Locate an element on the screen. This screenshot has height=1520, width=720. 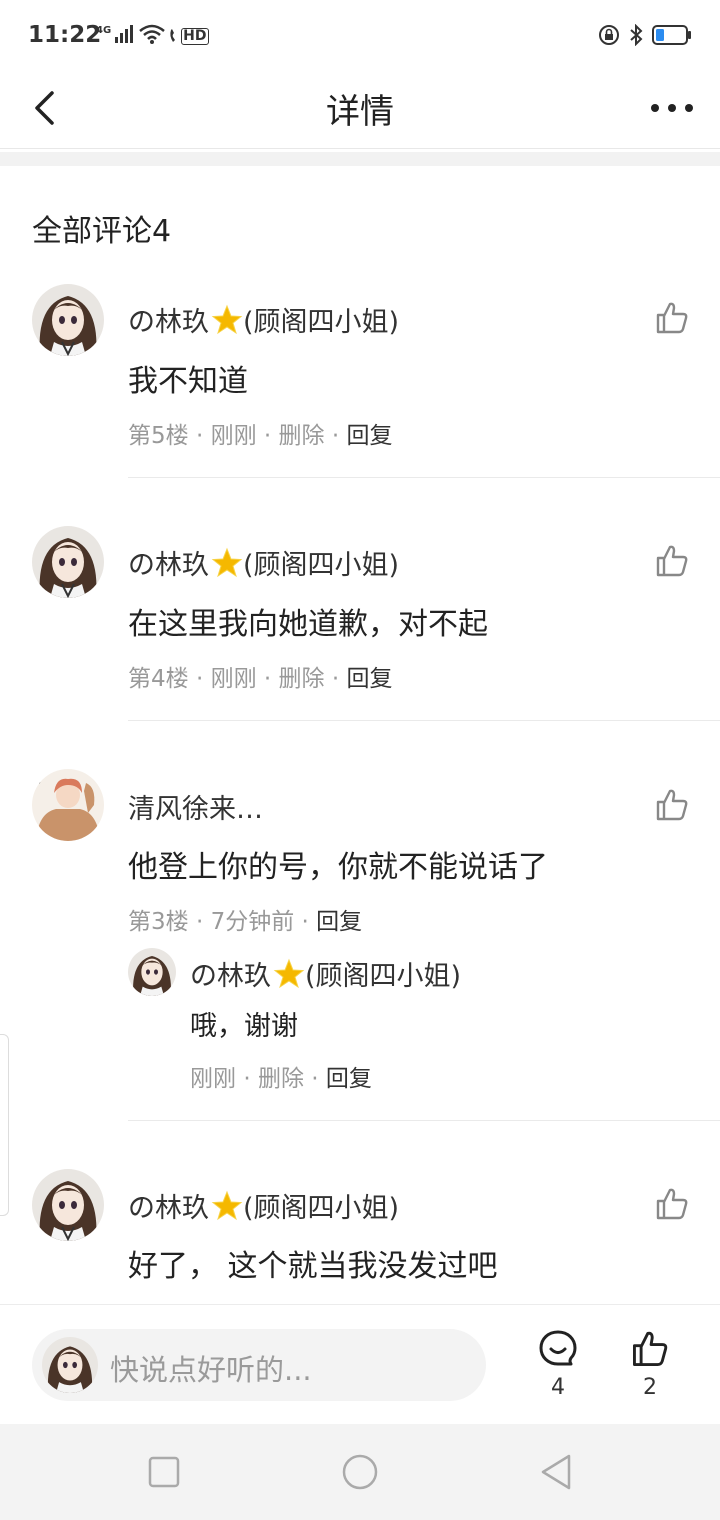
like-post-button: 2 is located at coordinates (650, 1364).